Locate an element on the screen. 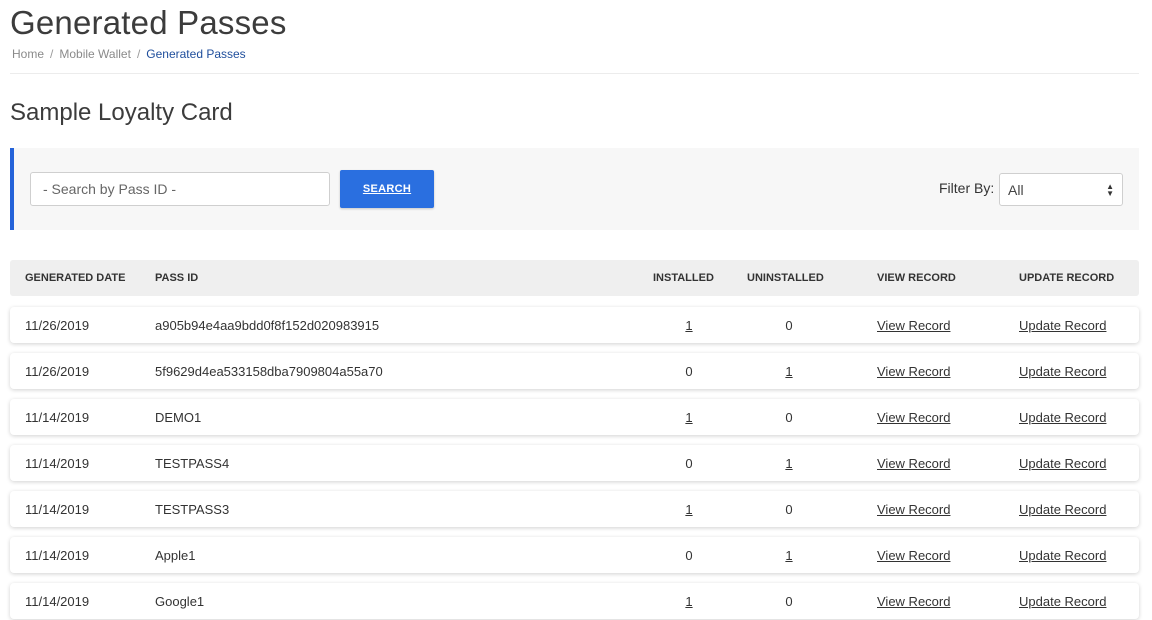 This screenshot has height=620, width=1152. cell-pass-id: 5f9629d4ea533158dba7909804a55a70 is located at coordinates (269, 371).